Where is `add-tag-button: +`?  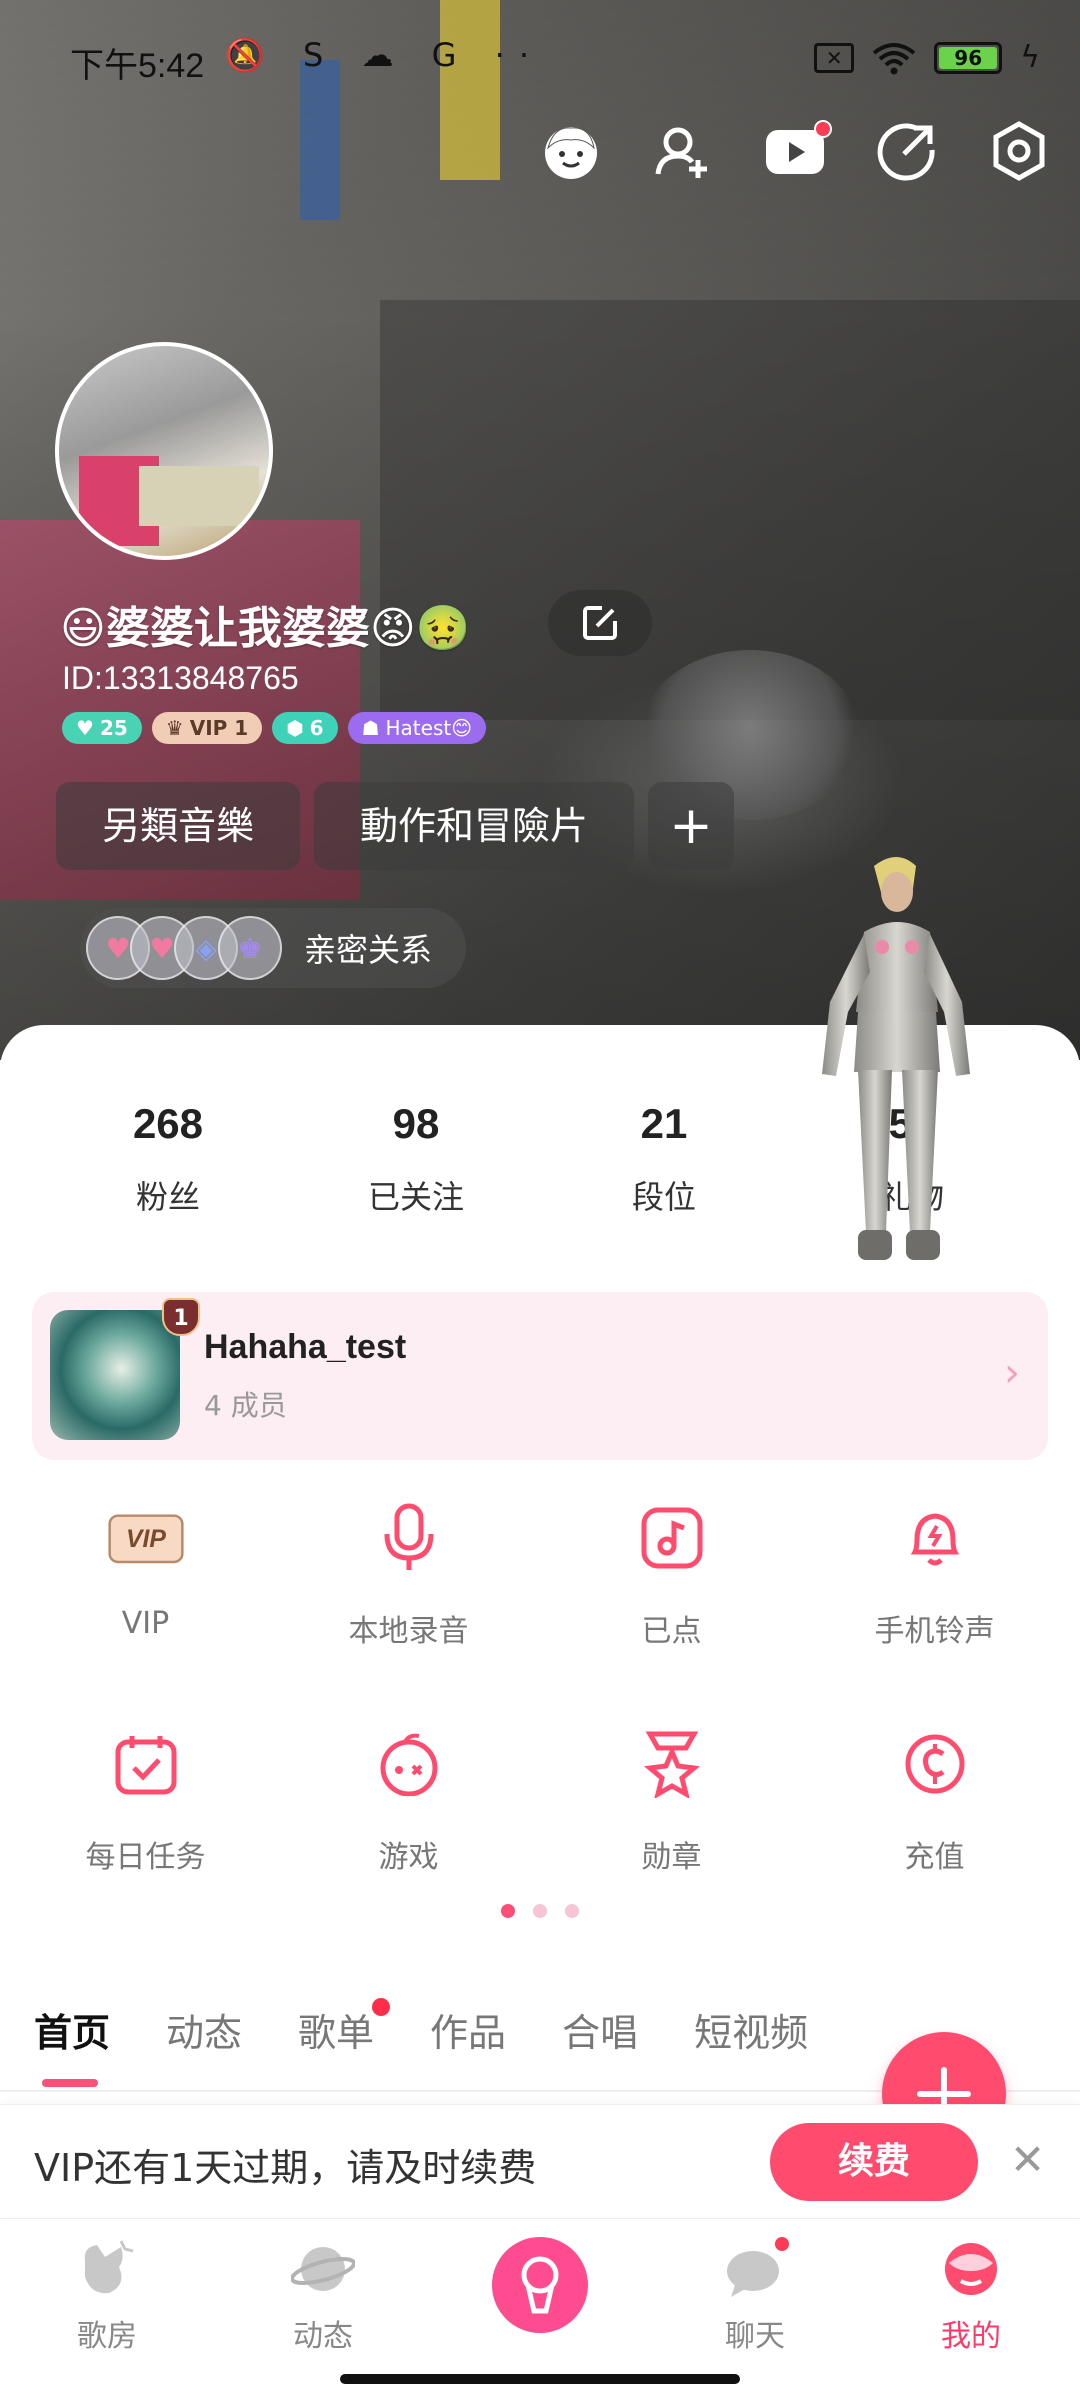 add-tag-button: + is located at coordinates (691, 826).